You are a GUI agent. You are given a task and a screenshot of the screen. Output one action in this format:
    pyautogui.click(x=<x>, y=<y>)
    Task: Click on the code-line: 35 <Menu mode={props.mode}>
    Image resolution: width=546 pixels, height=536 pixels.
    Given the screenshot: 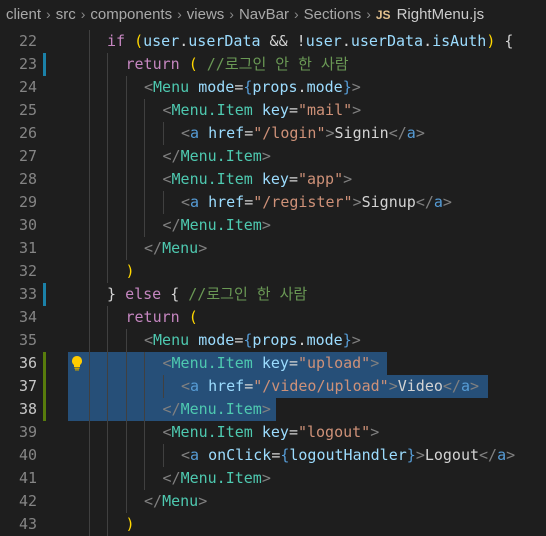 What is the action you would take?
    pyautogui.click(x=273, y=340)
    